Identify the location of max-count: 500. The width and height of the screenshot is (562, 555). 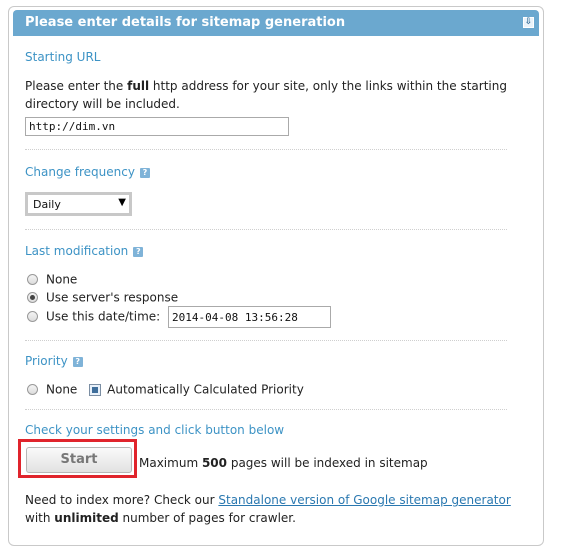
(214, 463).